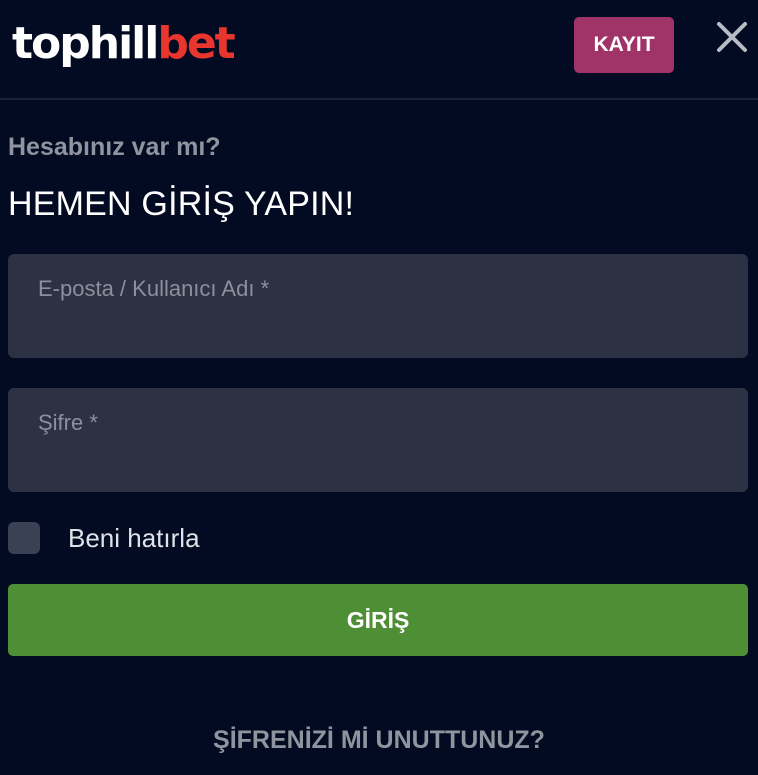  I want to click on email-field: E-posta / Kullanıcı Adı *, so click(378, 306).